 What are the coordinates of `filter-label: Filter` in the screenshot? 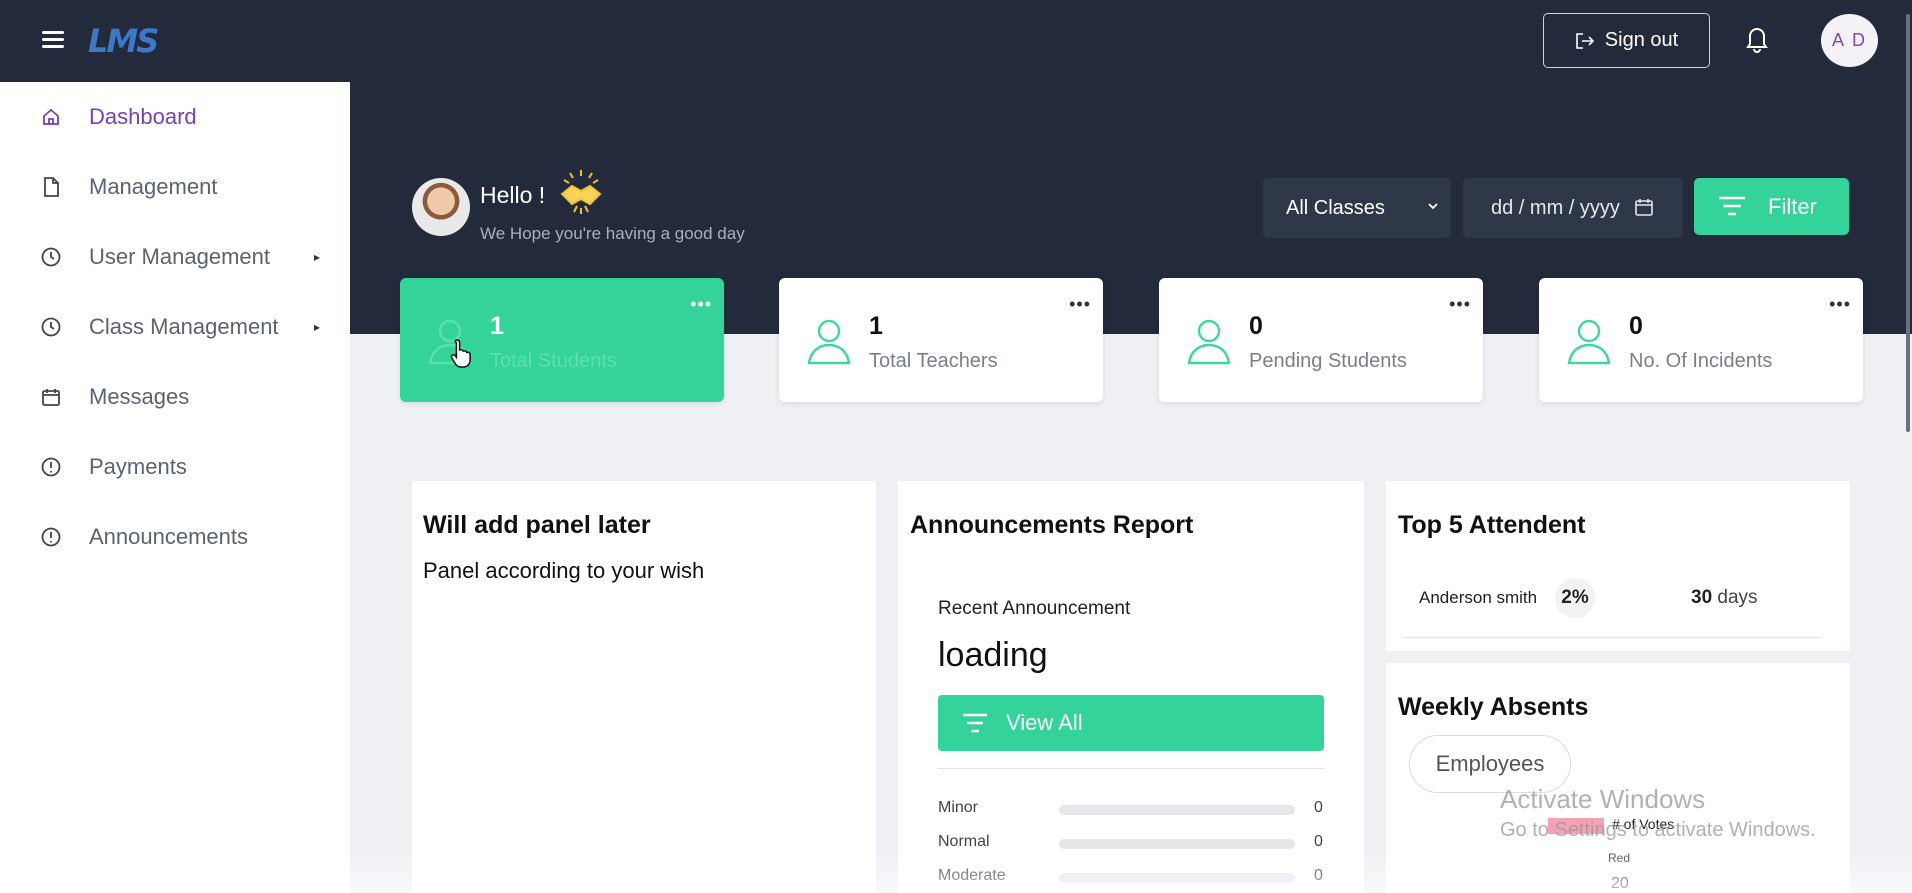 It's located at (1792, 206).